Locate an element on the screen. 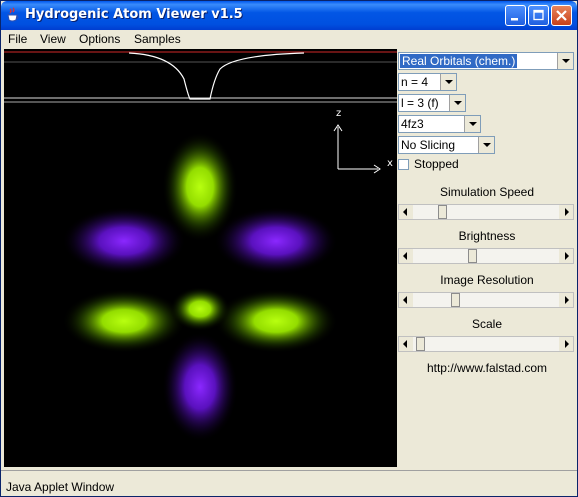 The image size is (578, 497). l-value: l = 3 (f) is located at coordinates (420, 103).